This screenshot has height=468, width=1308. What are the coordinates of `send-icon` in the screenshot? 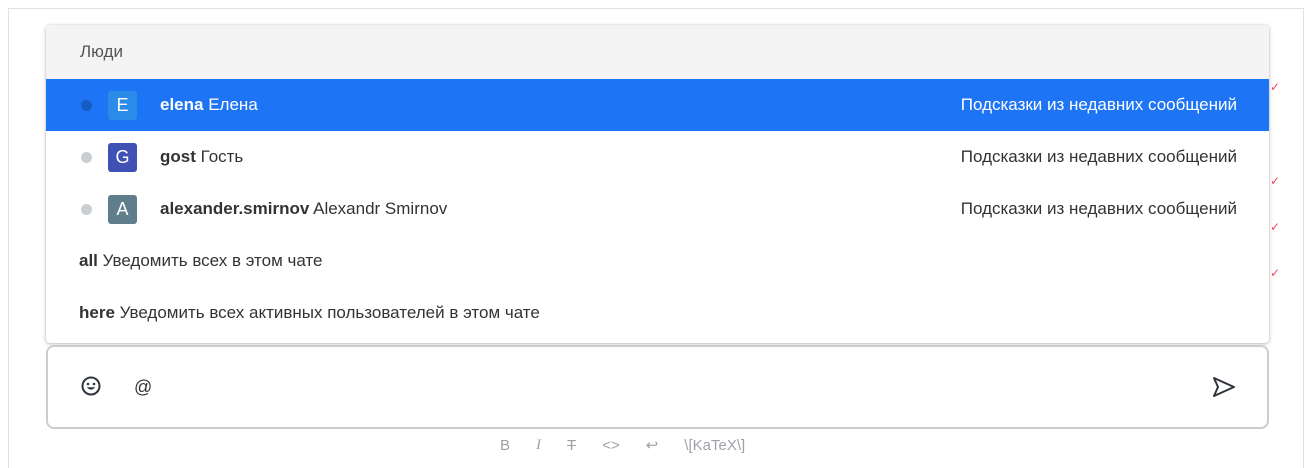 It's located at (1224, 387).